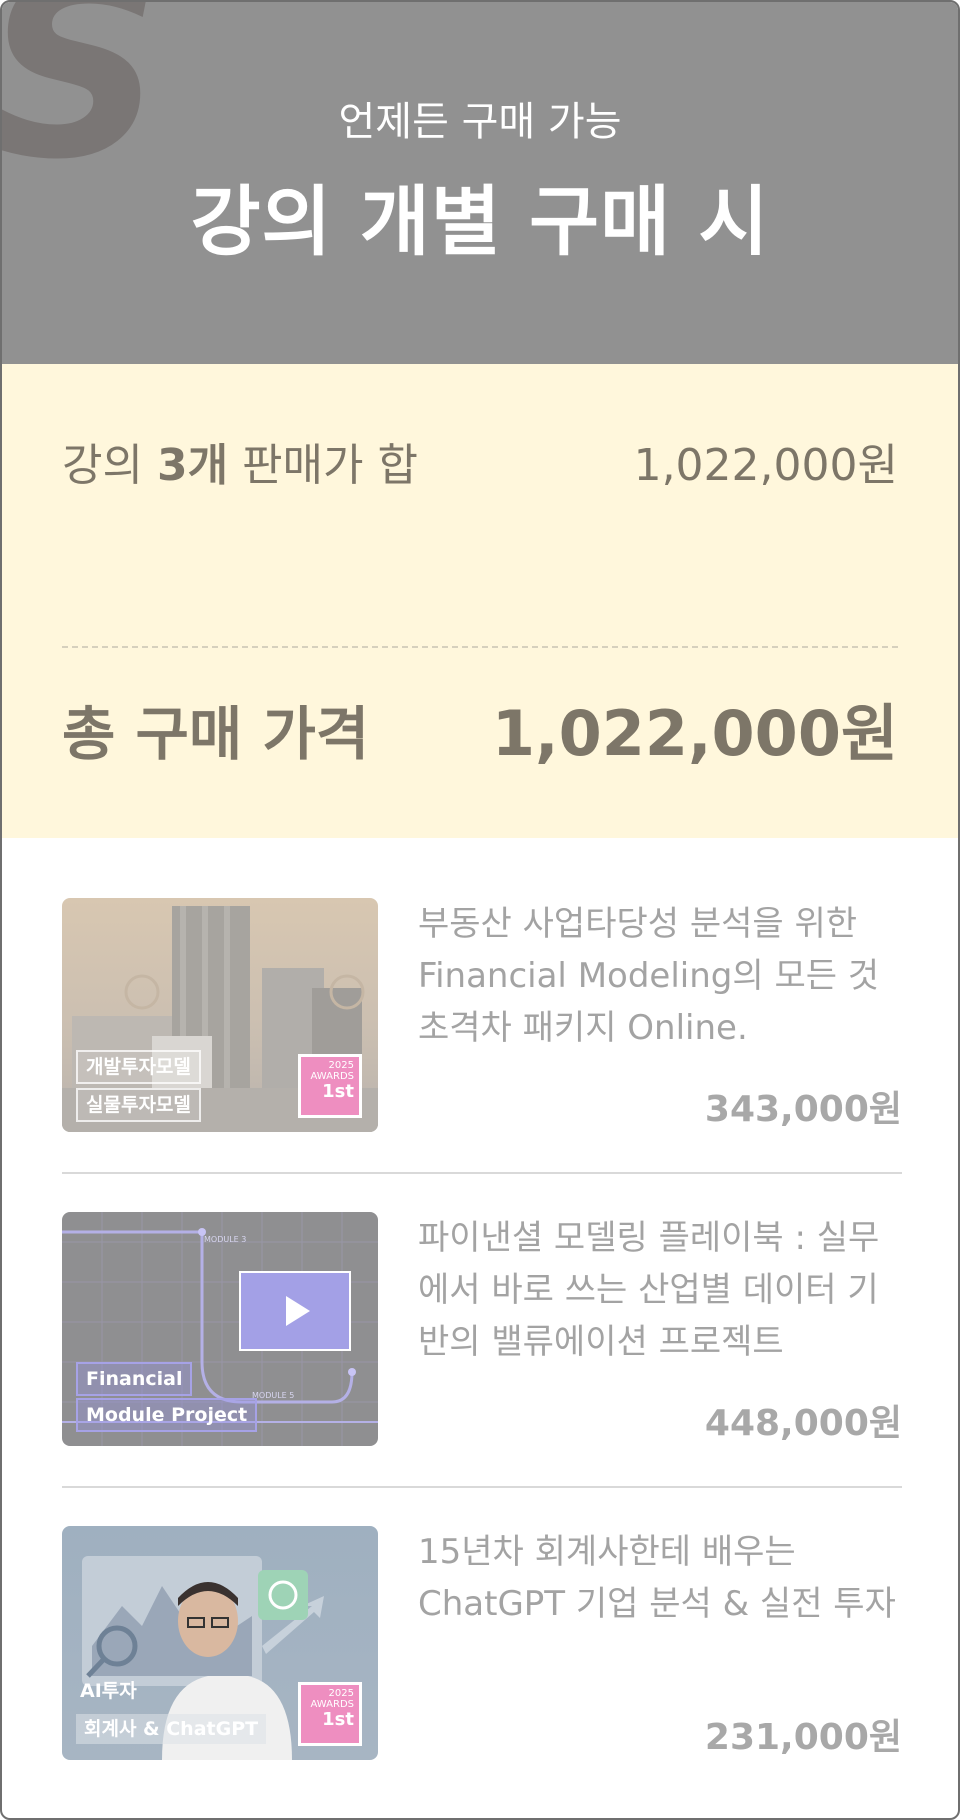 The image size is (960, 1820). What do you see at coordinates (323, 465) in the screenshot?
I see `course-sum-suffix: 판매가 합` at bounding box center [323, 465].